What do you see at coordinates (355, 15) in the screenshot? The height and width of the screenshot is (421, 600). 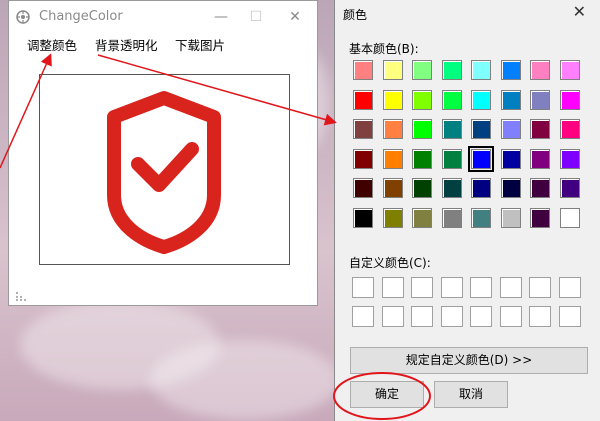 I see `dialog-title: 颜色` at bounding box center [355, 15].